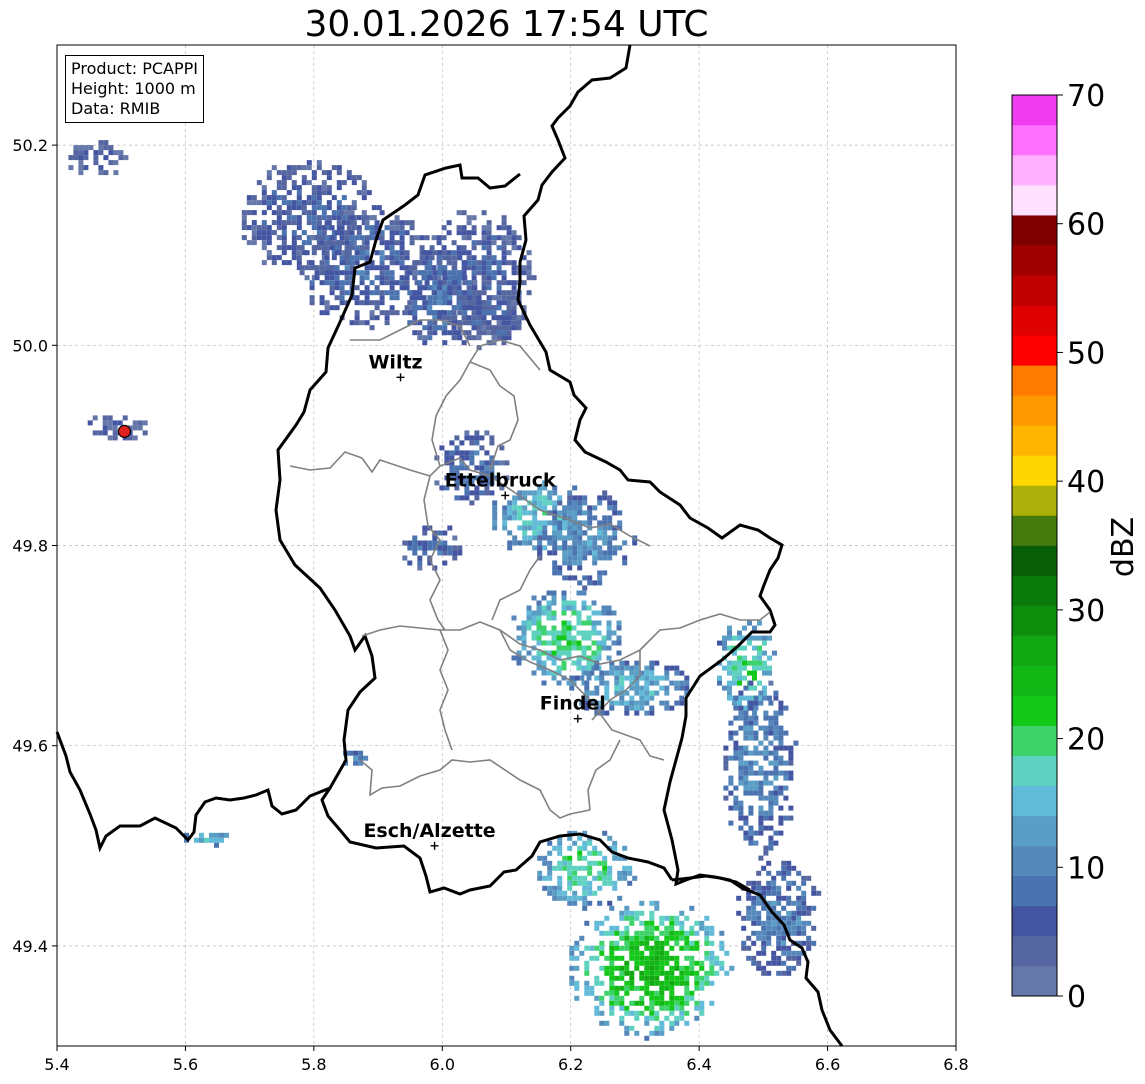 Image resolution: width=1145 pixels, height=1084 pixels. Describe the element at coordinates (1086, 868) in the screenshot. I see `colorbar-tick-label: 10` at that location.